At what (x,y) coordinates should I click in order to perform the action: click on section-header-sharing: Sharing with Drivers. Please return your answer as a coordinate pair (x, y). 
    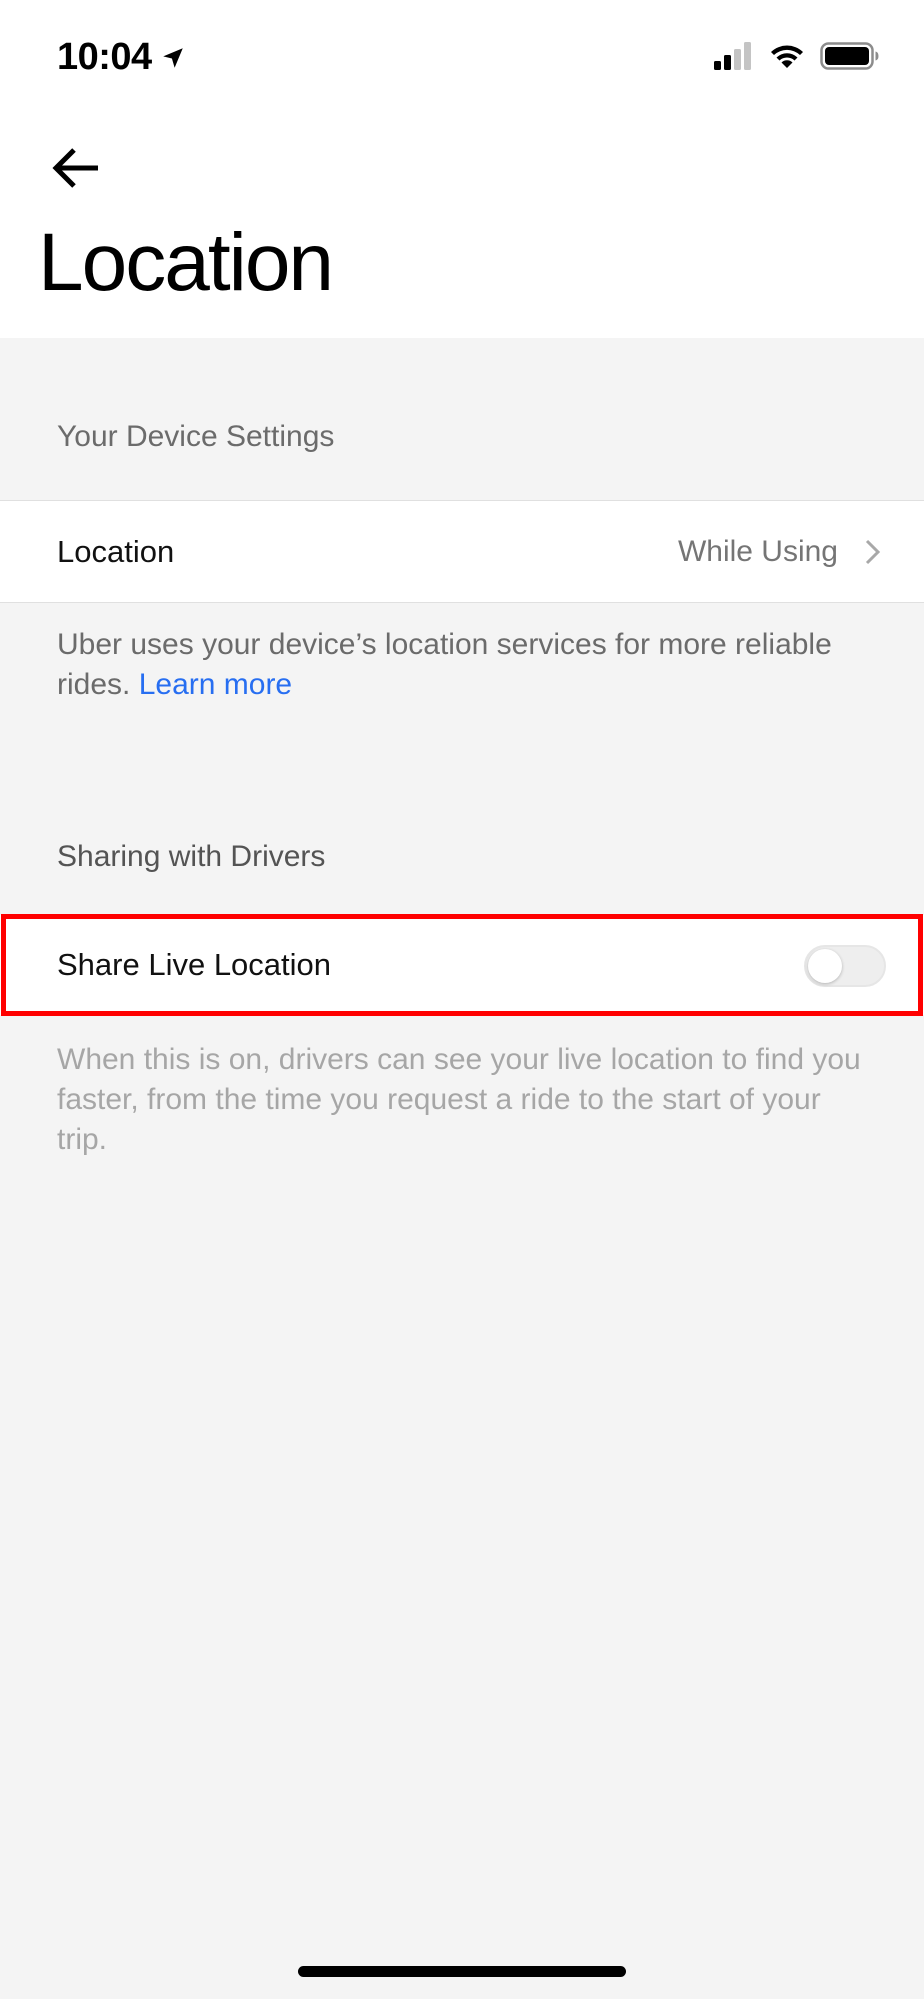
    Looking at the image, I should click on (191, 856).